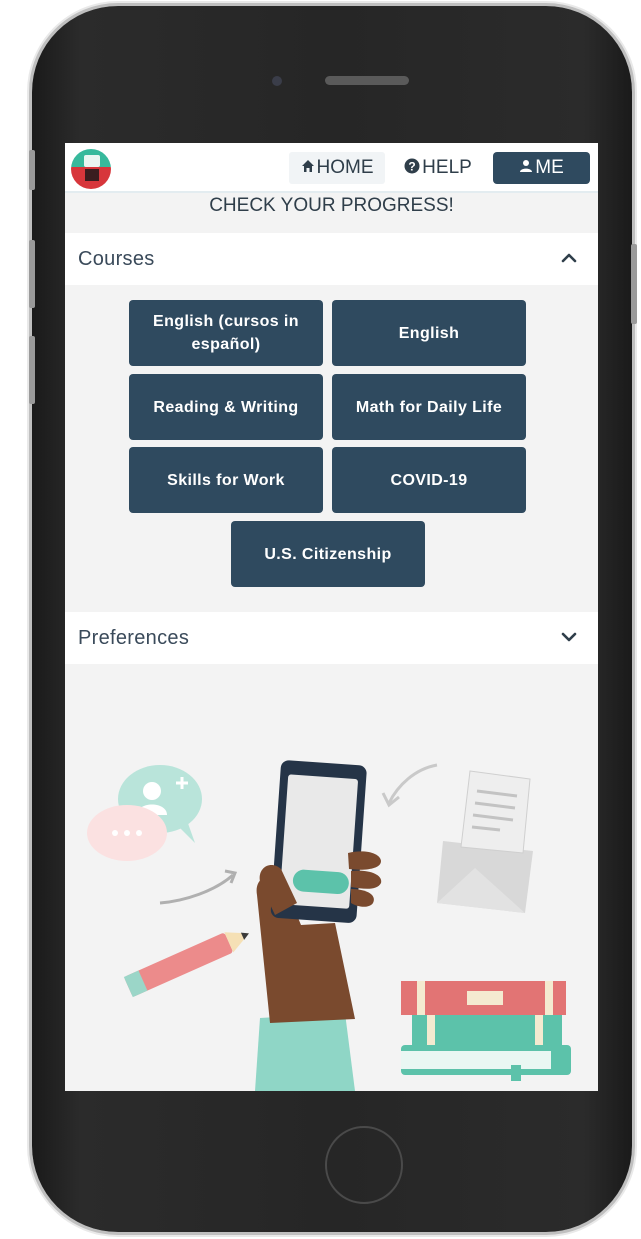 The width and height of the screenshot is (641, 1239). I want to click on power-button, so click(634, 284).